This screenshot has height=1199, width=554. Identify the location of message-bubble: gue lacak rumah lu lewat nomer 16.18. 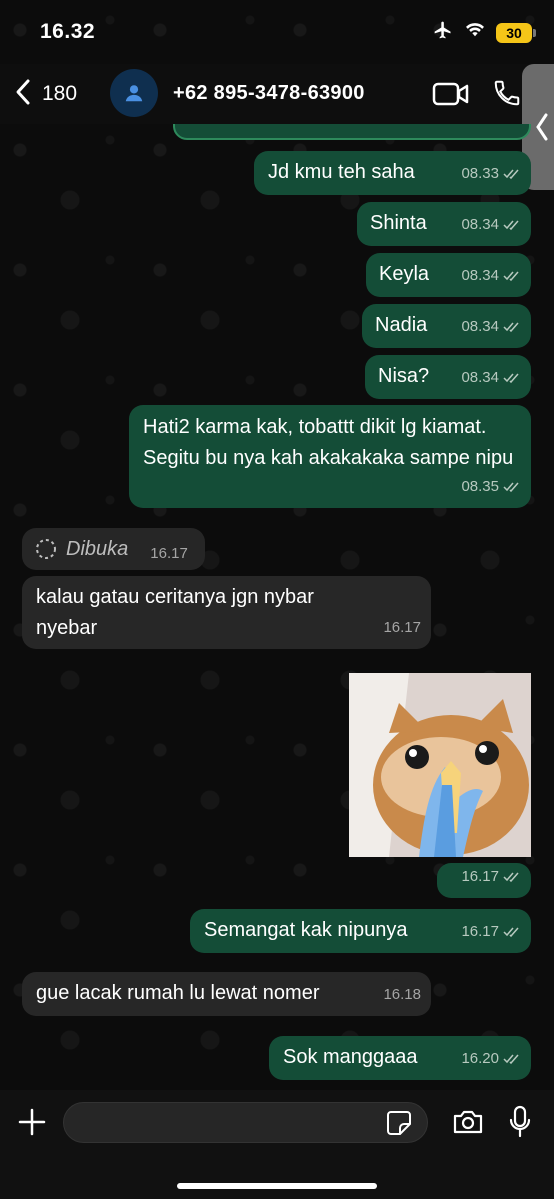
(226, 994).